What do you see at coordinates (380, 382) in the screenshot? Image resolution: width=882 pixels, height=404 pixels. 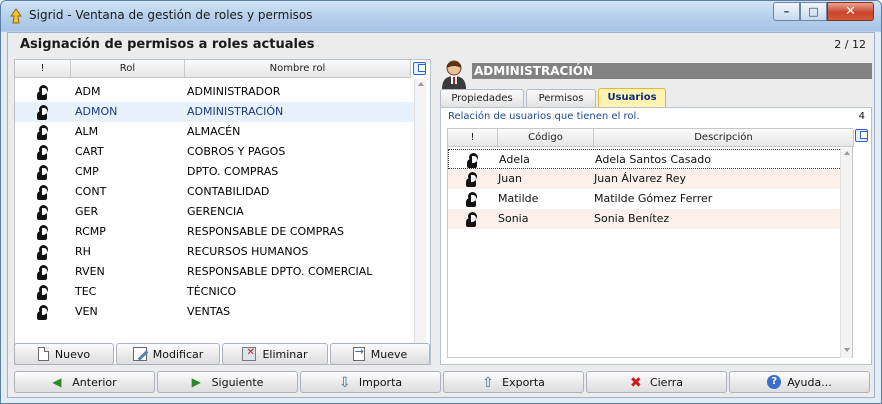 I see `import-label: Importa` at bounding box center [380, 382].